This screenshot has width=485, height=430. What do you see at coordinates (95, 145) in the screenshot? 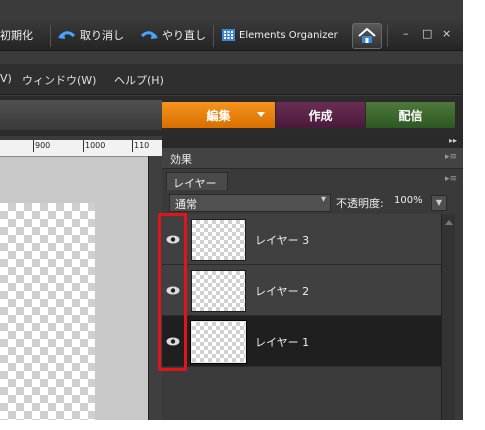
I see `ruler-label: 1000` at bounding box center [95, 145].